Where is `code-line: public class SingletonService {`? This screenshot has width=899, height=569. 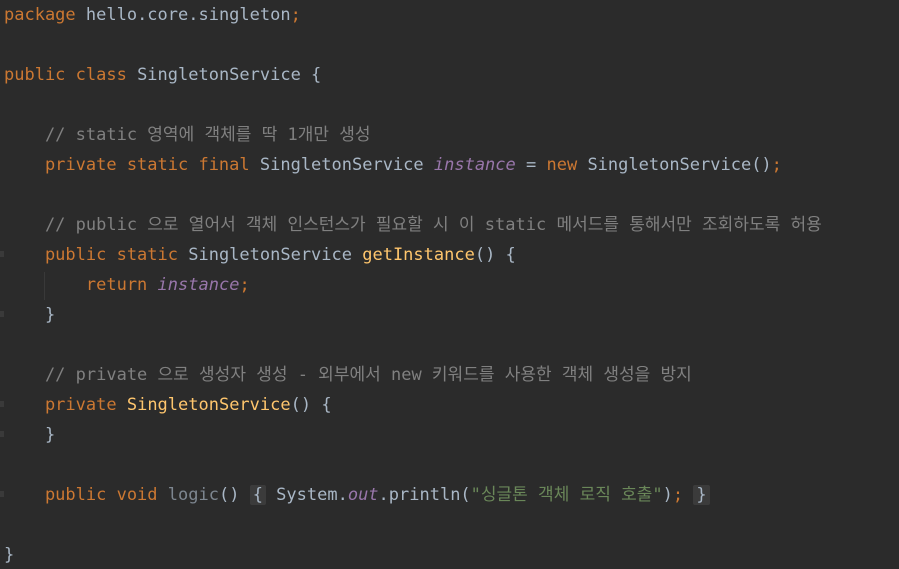
code-line: public class SingletonService { is located at coordinates (162, 75).